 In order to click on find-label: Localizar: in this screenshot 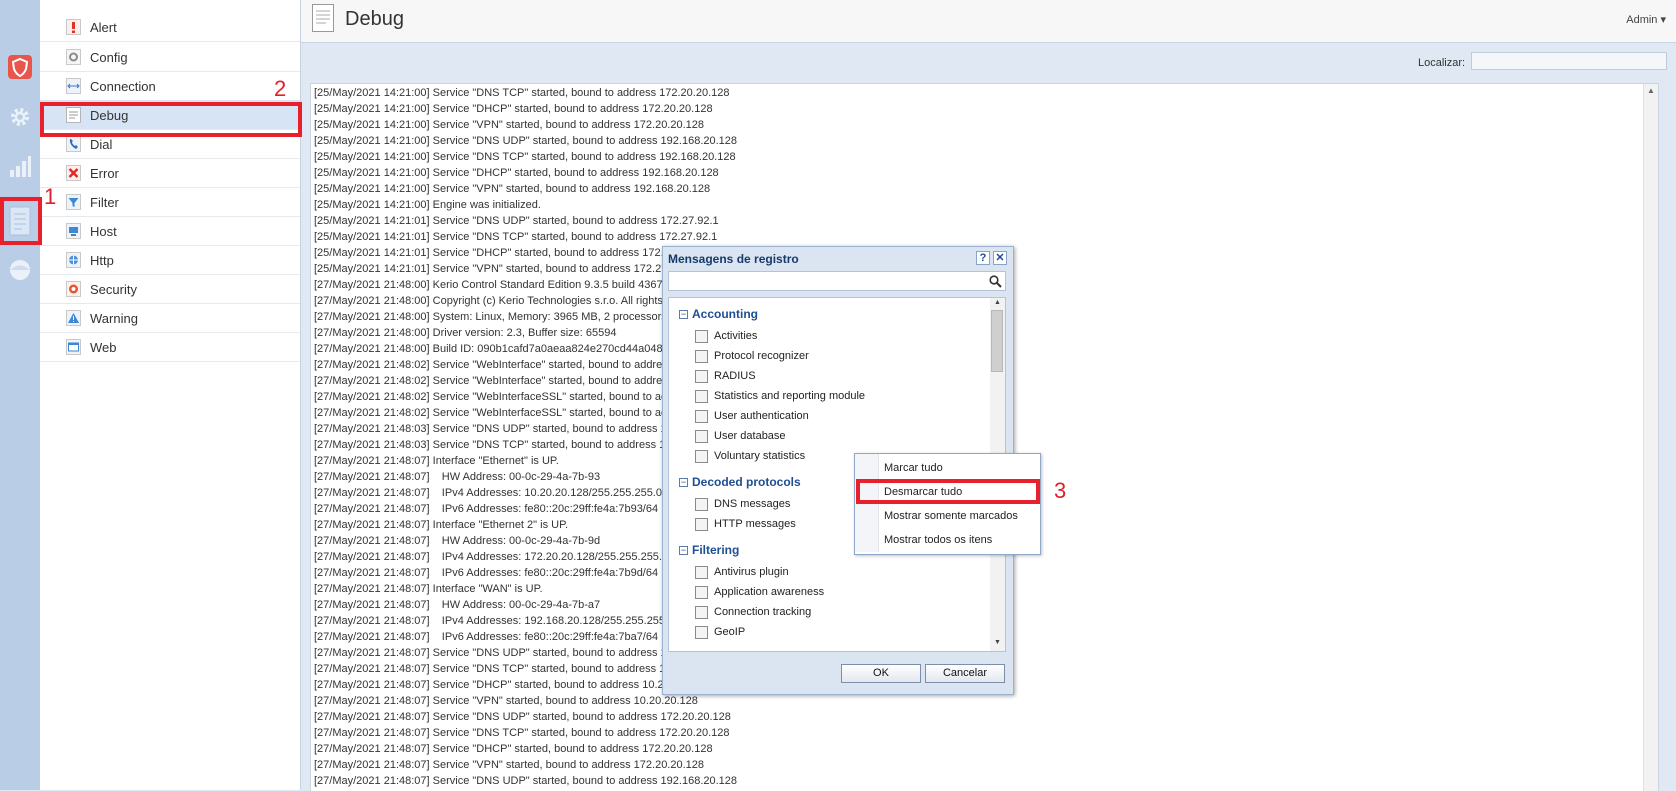, I will do `click(1442, 63)`.